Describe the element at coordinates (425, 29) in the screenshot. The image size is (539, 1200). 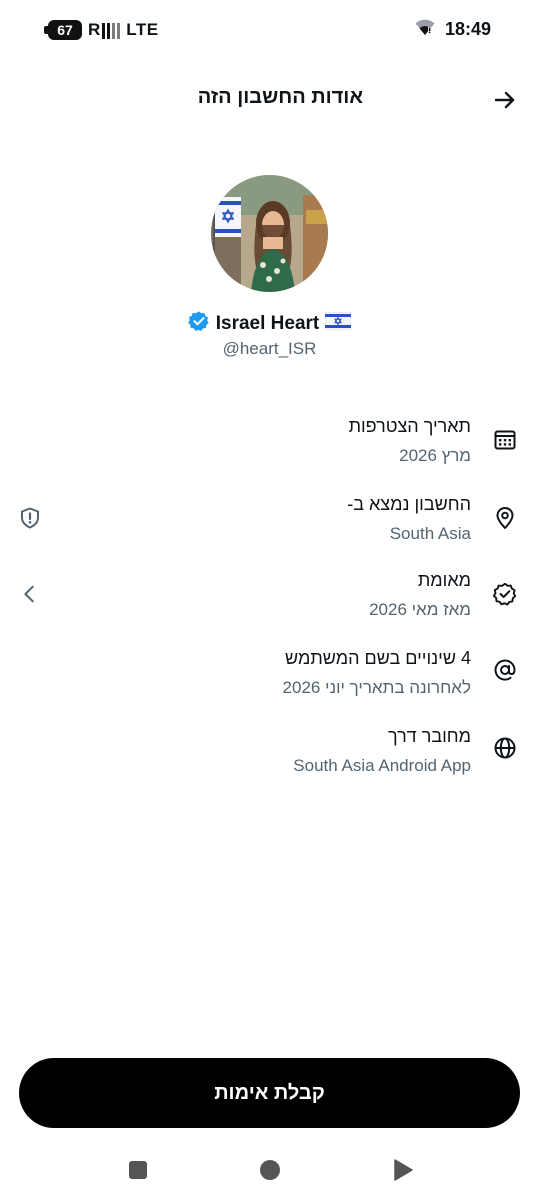
I see `wifi-icon` at that location.